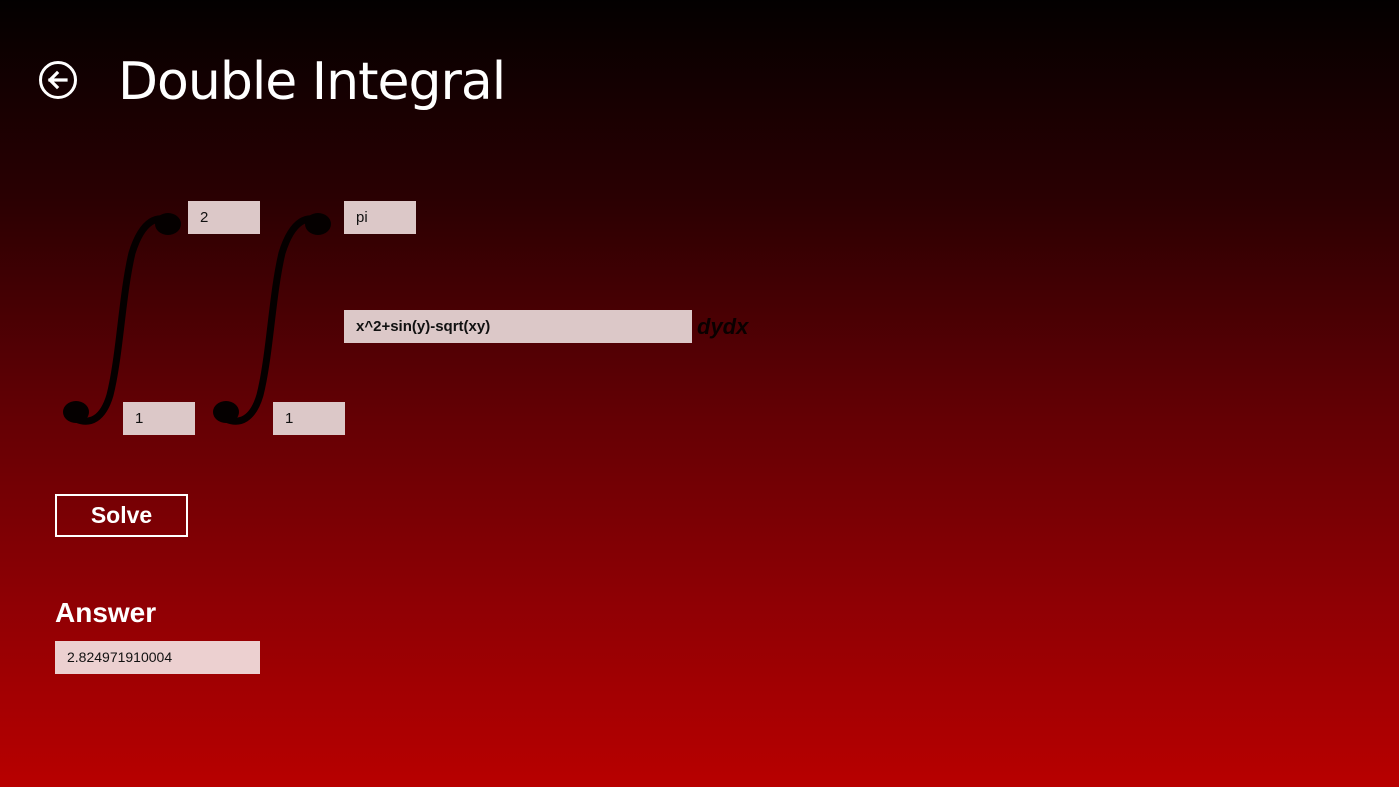 This screenshot has height=787, width=1399. What do you see at coordinates (312, 82) in the screenshot?
I see `page-title: Double Integral` at bounding box center [312, 82].